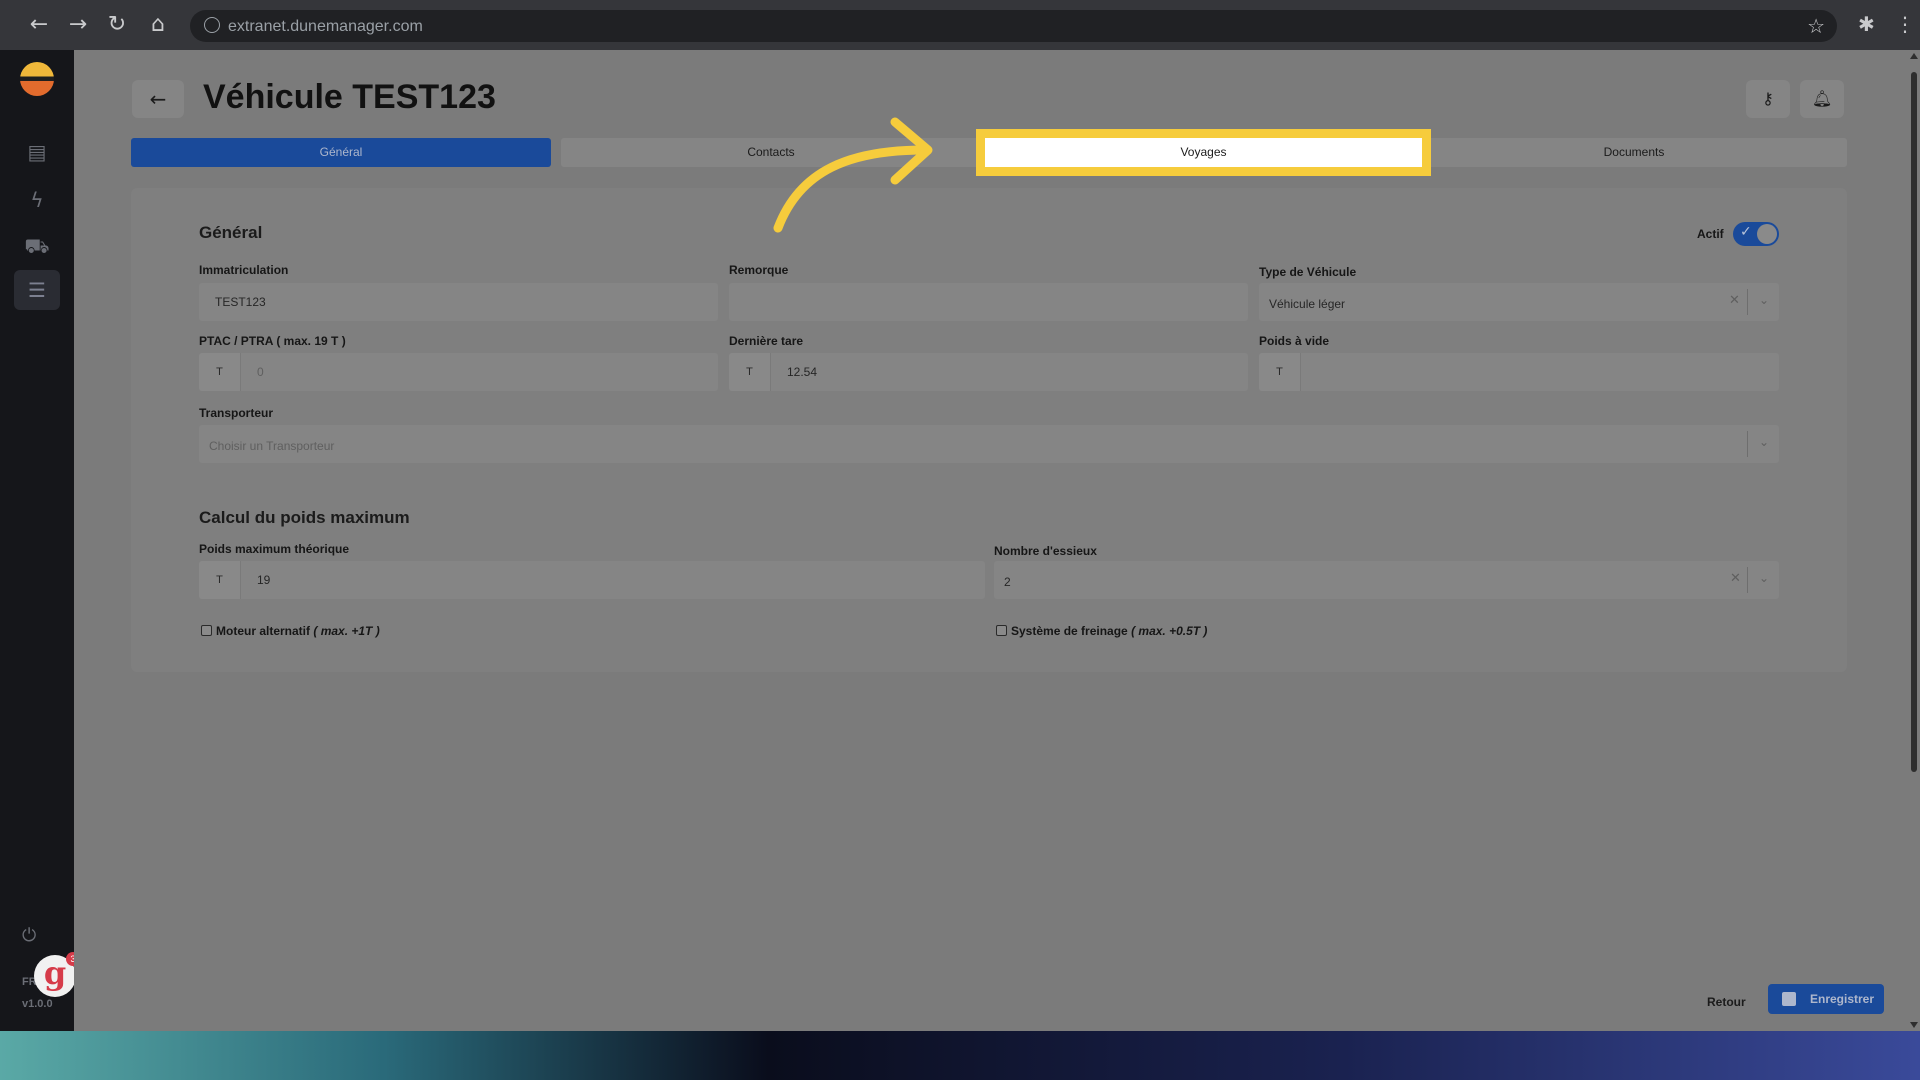 This screenshot has width=1920, height=1080. What do you see at coordinates (37, 200) in the screenshot?
I see `lightning-icon: ϟ` at bounding box center [37, 200].